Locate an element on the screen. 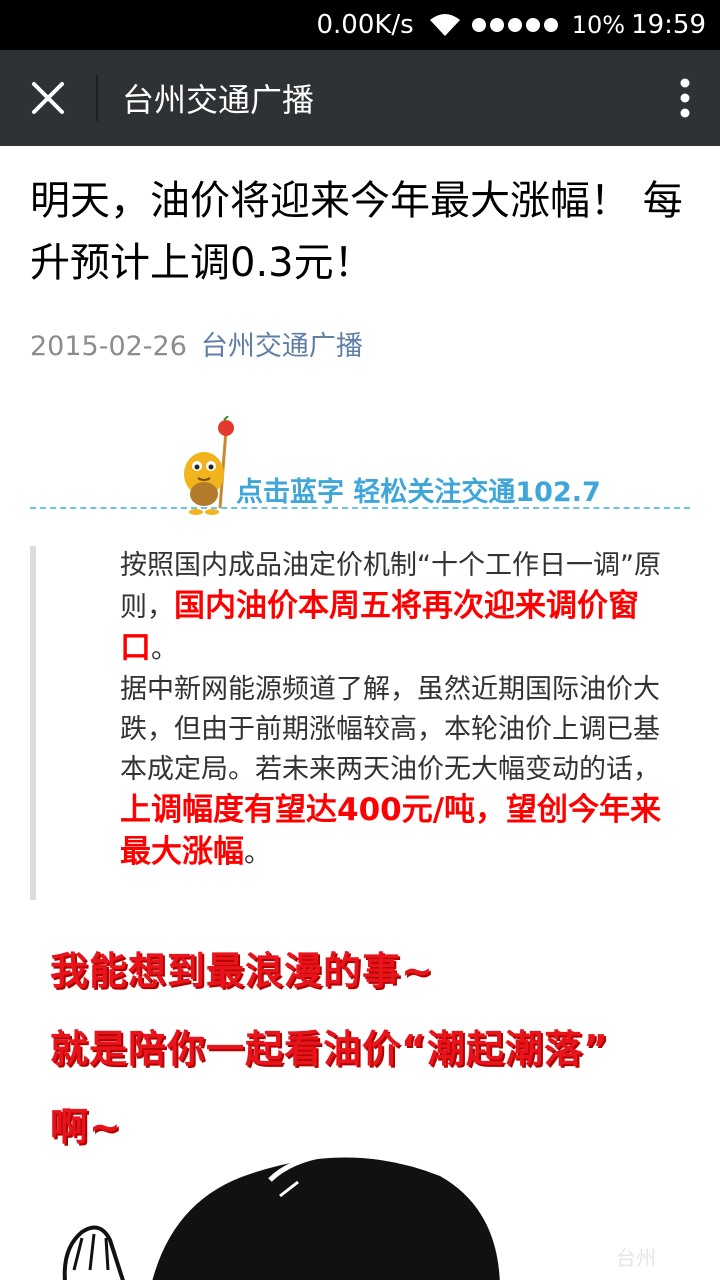 The height and width of the screenshot is (1280, 720). article-meta: 2015-02-26 台州交通广播 is located at coordinates (196, 343).